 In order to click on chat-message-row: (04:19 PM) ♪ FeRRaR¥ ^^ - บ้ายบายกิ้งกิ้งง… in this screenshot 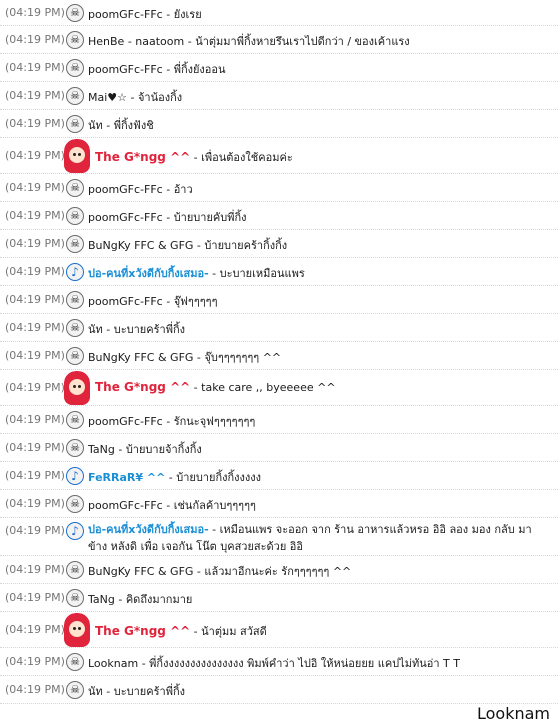, I will do `click(279, 476)`.